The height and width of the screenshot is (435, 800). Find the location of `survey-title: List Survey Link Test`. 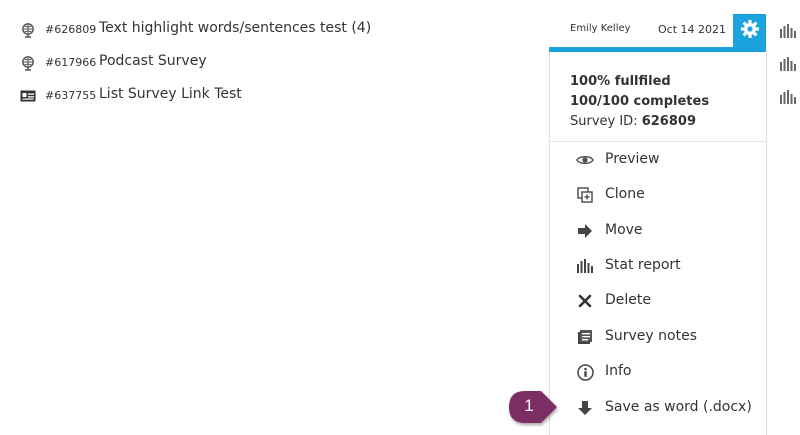

survey-title: List Survey Link Test is located at coordinates (170, 94).